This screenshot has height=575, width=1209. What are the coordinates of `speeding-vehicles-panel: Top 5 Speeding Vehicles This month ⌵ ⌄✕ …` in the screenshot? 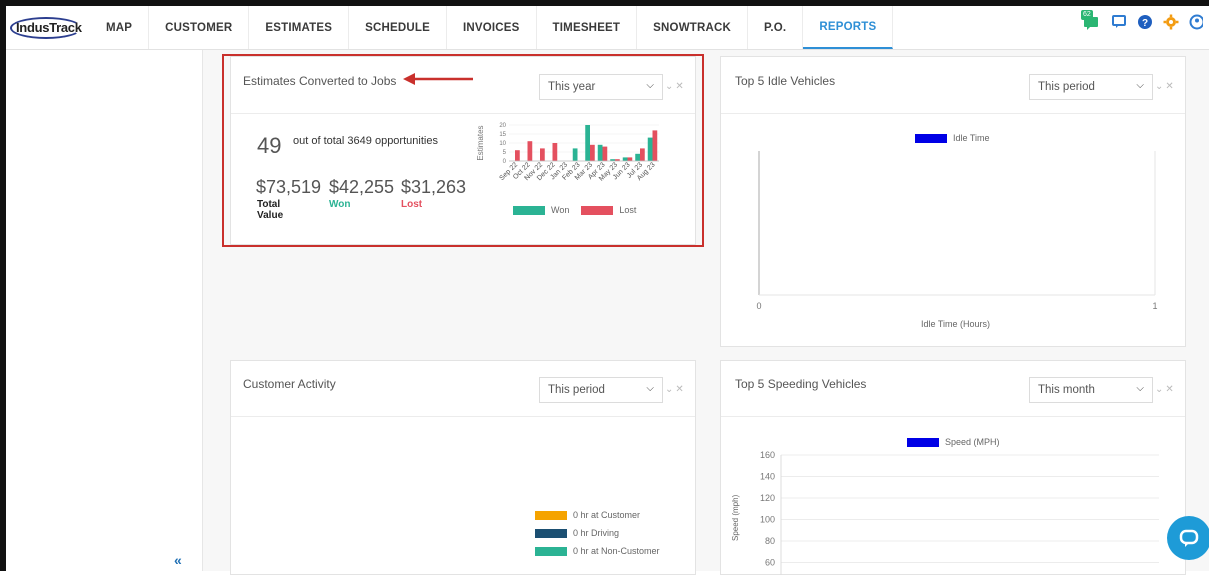 It's located at (953, 467).